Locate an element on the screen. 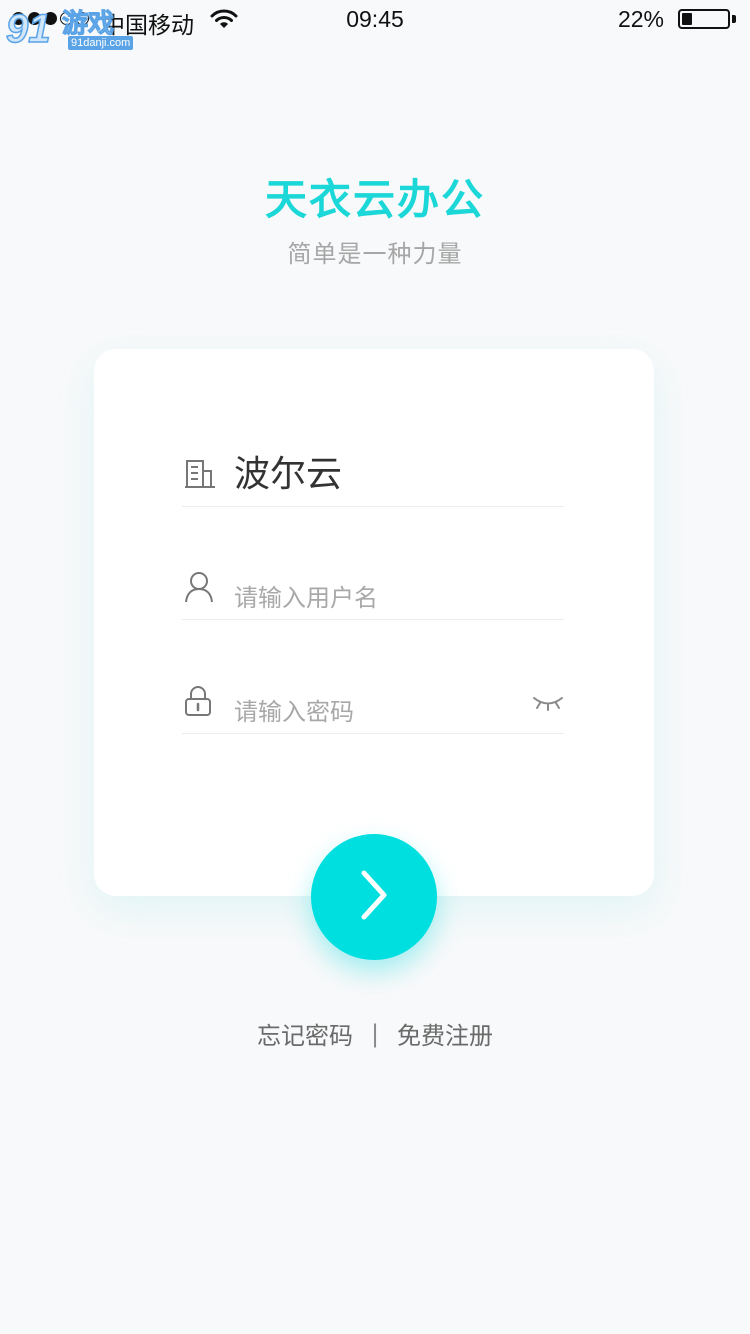 Image resolution: width=750 pixels, height=1334 pixels. login-submit-button is located at coordinates (374, 897).